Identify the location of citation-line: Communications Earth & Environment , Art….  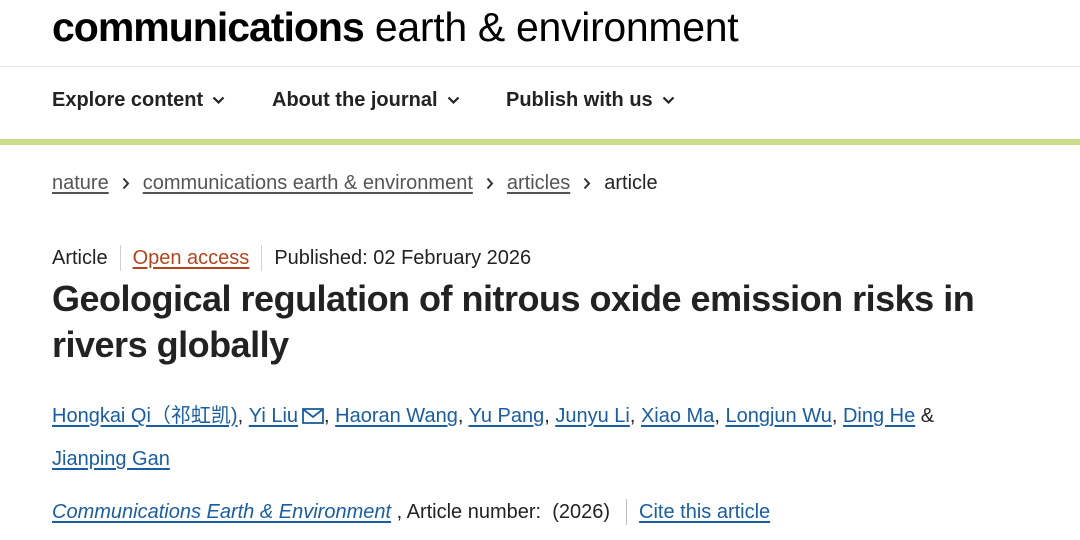
(411, 512).